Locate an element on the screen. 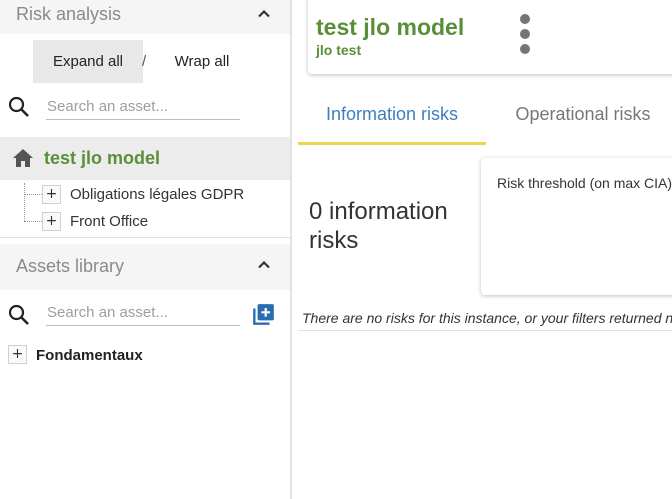  risk-analysis-title: Risk analysis is located at coordinates (69, 14).